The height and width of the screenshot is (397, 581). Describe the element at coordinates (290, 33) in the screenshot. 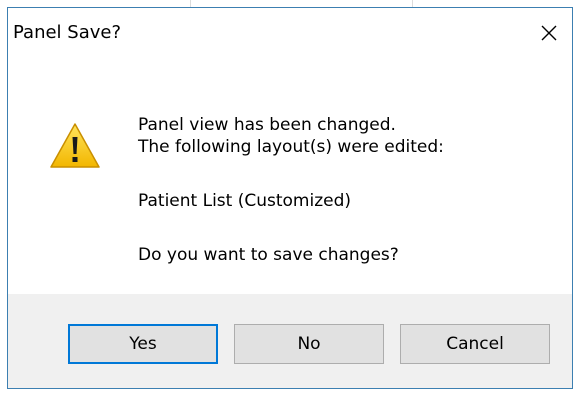

I see `dialog-titlebar: Panel Save?` at that location.